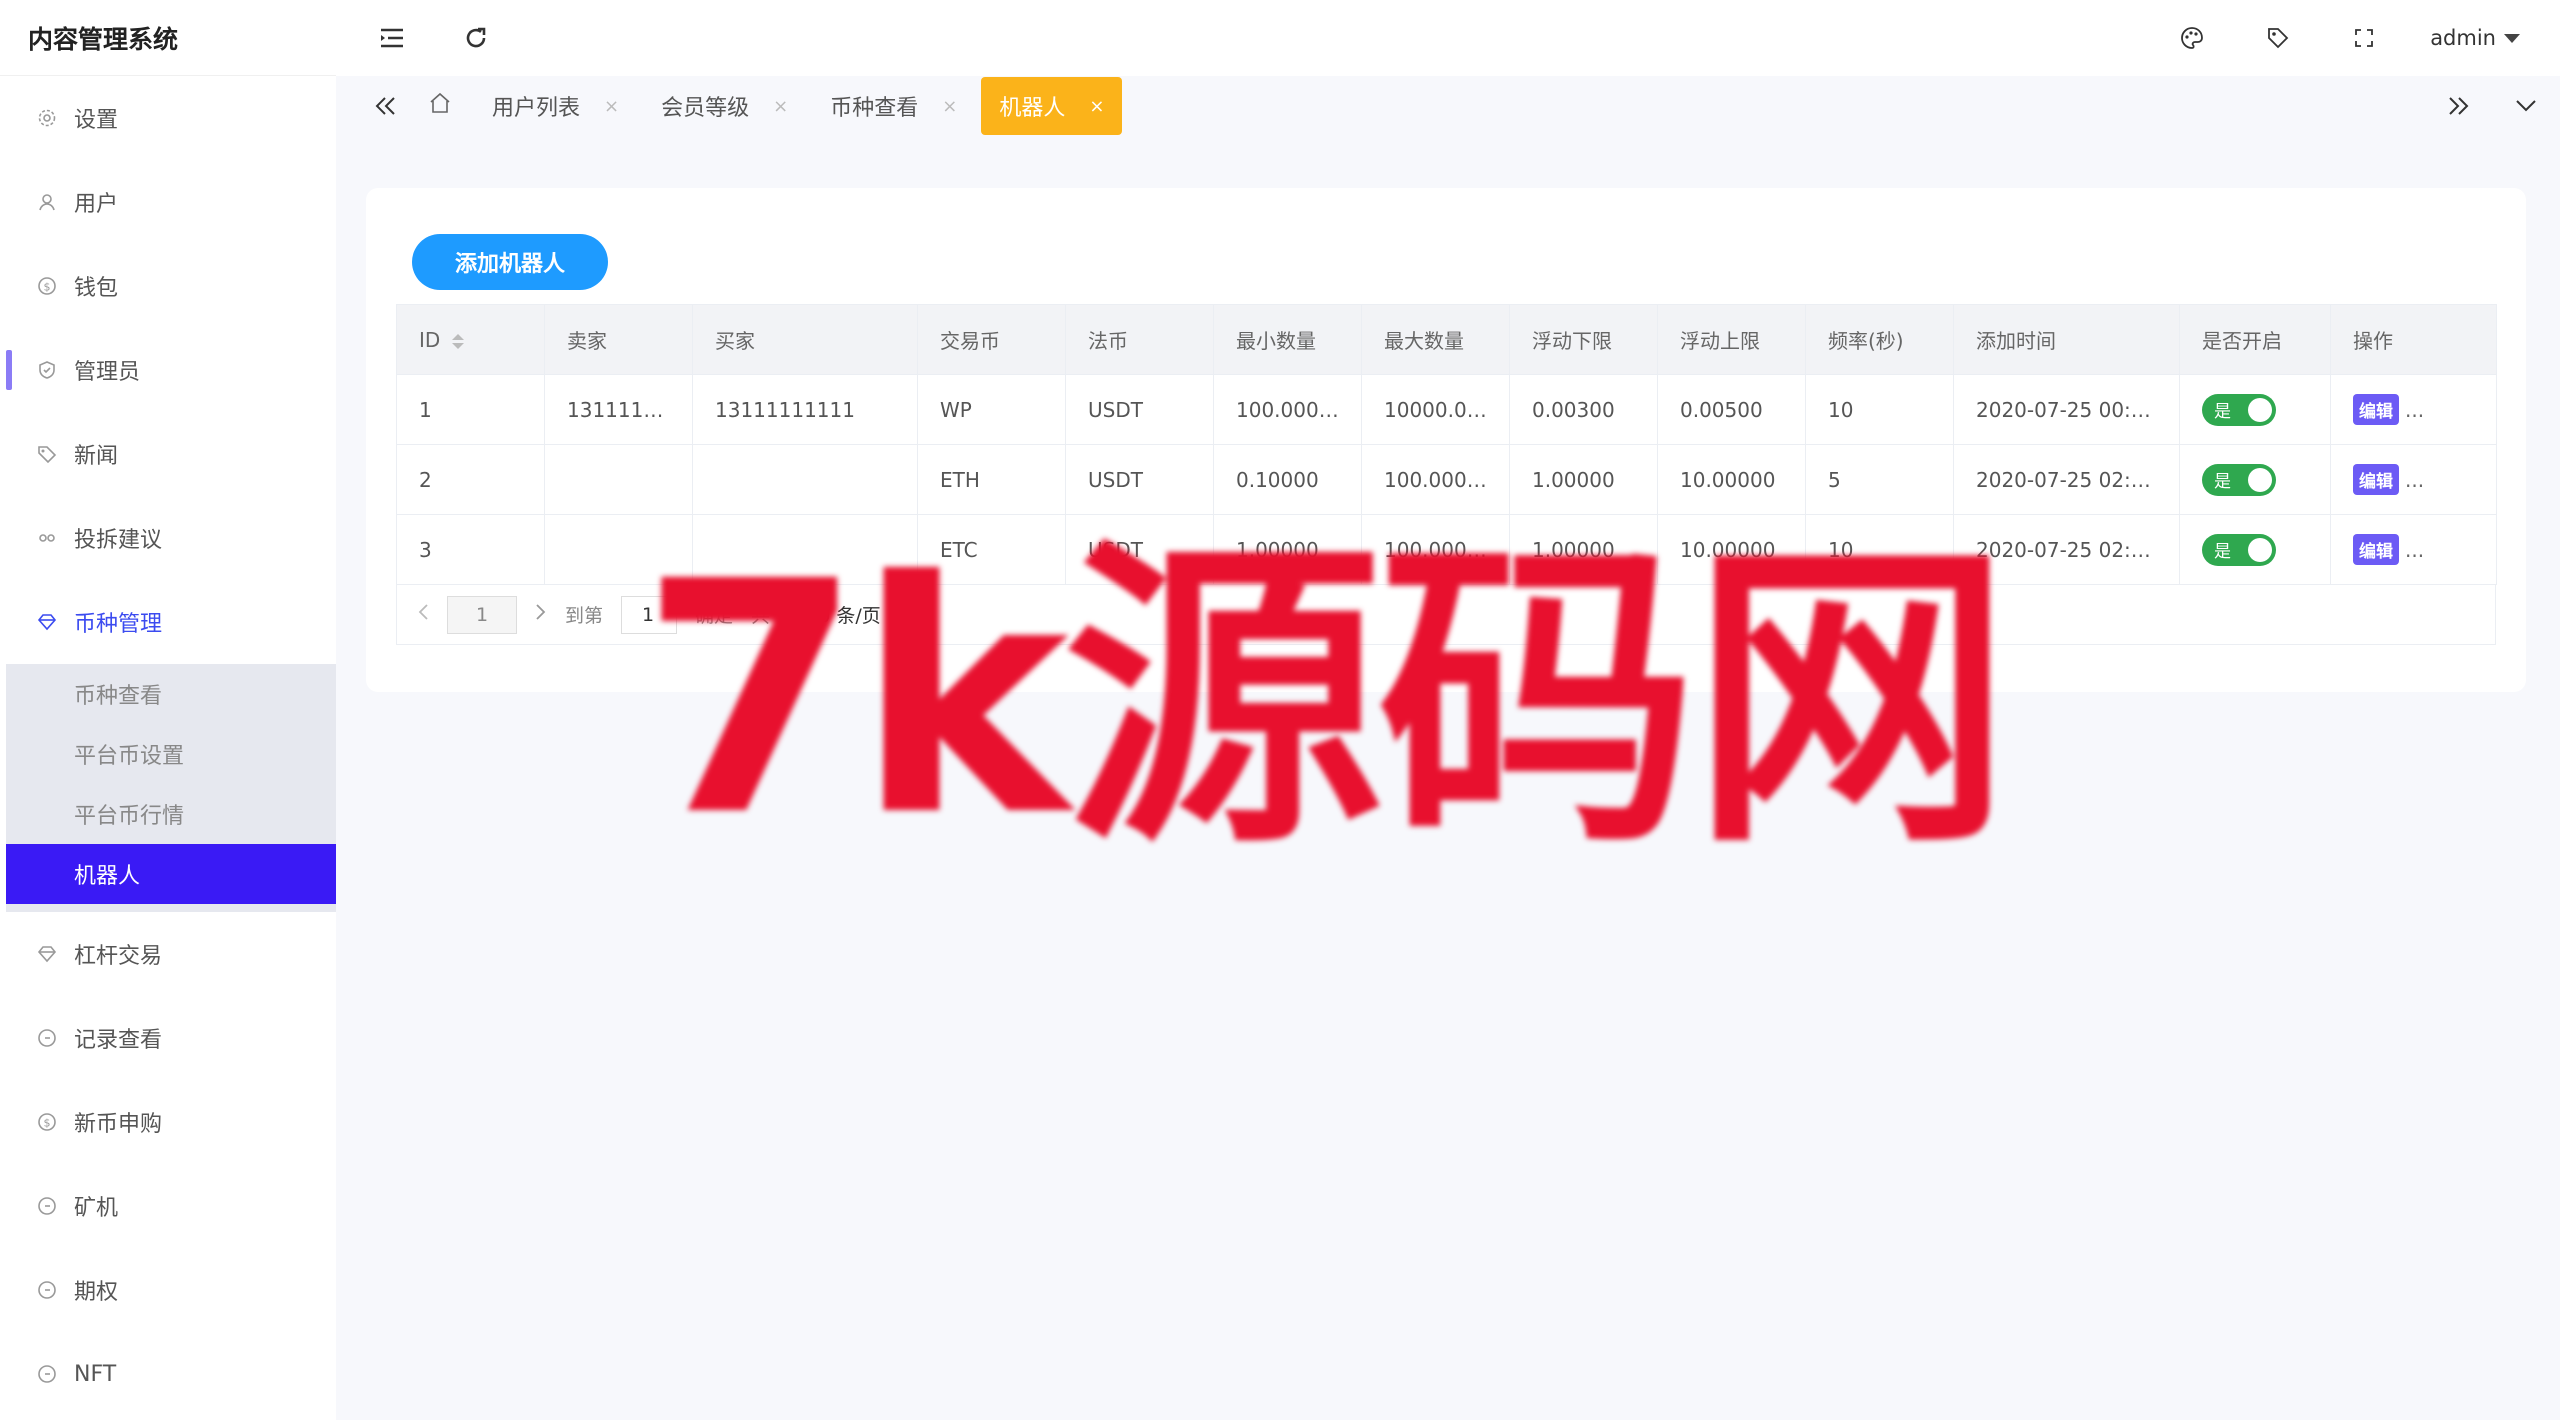 The image size is (2560, 1420). What do you see at coordinates (805, 409) in the screenshot?
I see `cell-buyer: 13111111111` at bounding box center [805, 409].